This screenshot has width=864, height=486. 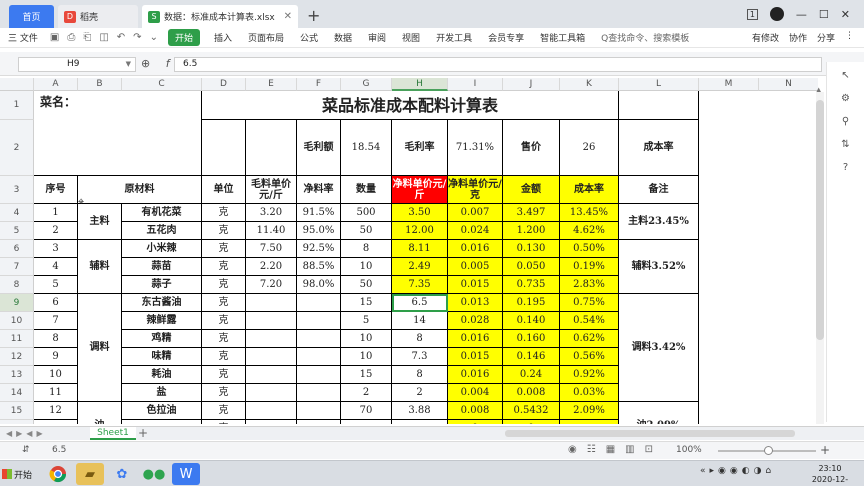 What do you see at coordinates (798, 37) in the screenshot?
I see `collaborate-button: 协作` at bounding box center [798, 37].